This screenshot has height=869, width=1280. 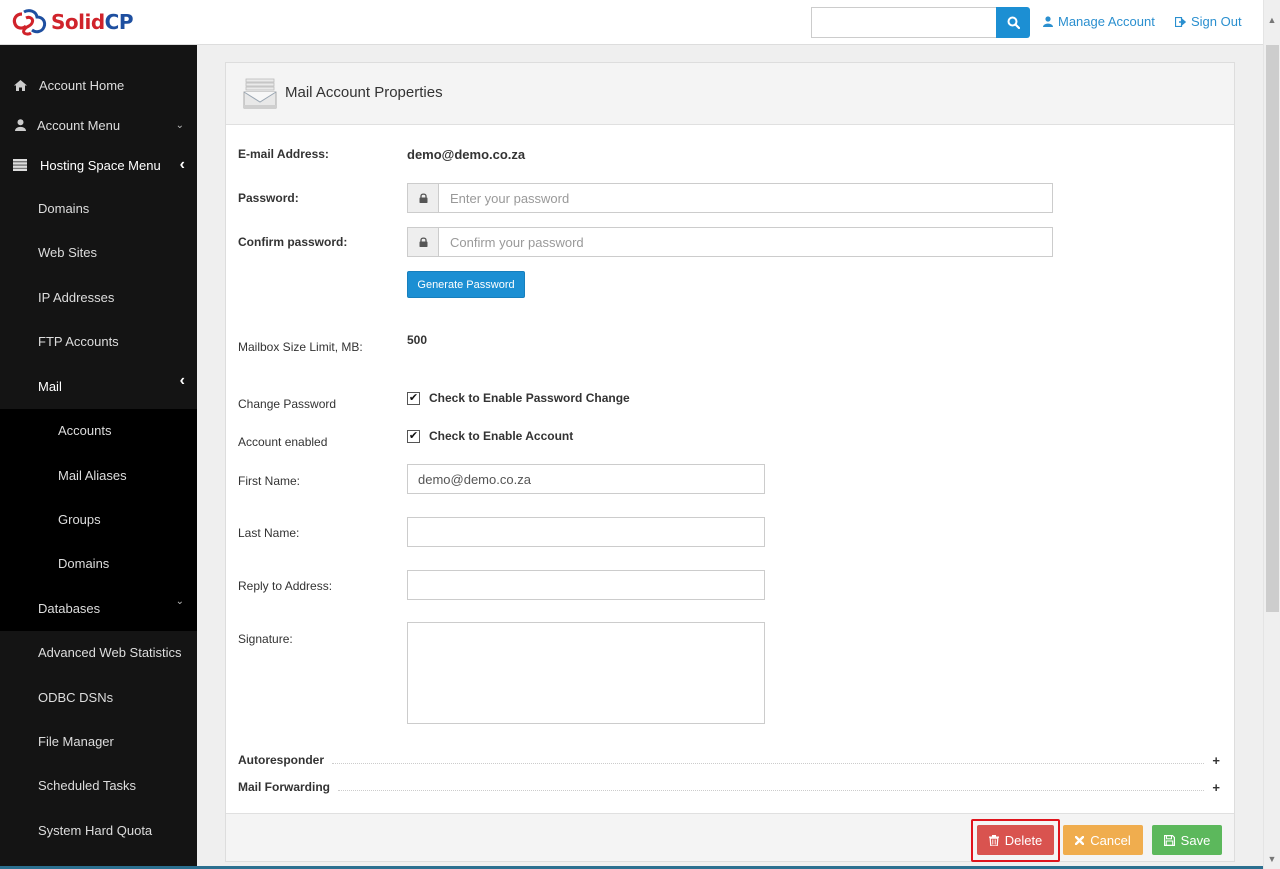 I want to click on mailbox-size-label: Mailbox Size Limit, MB:, so click(x=300, y=347).